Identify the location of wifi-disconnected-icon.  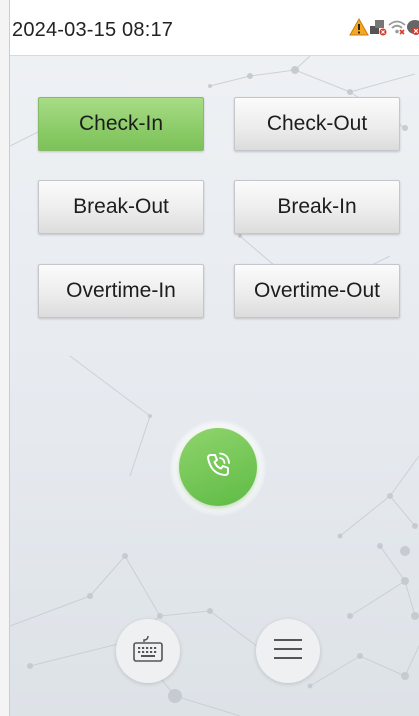
(397, 29).